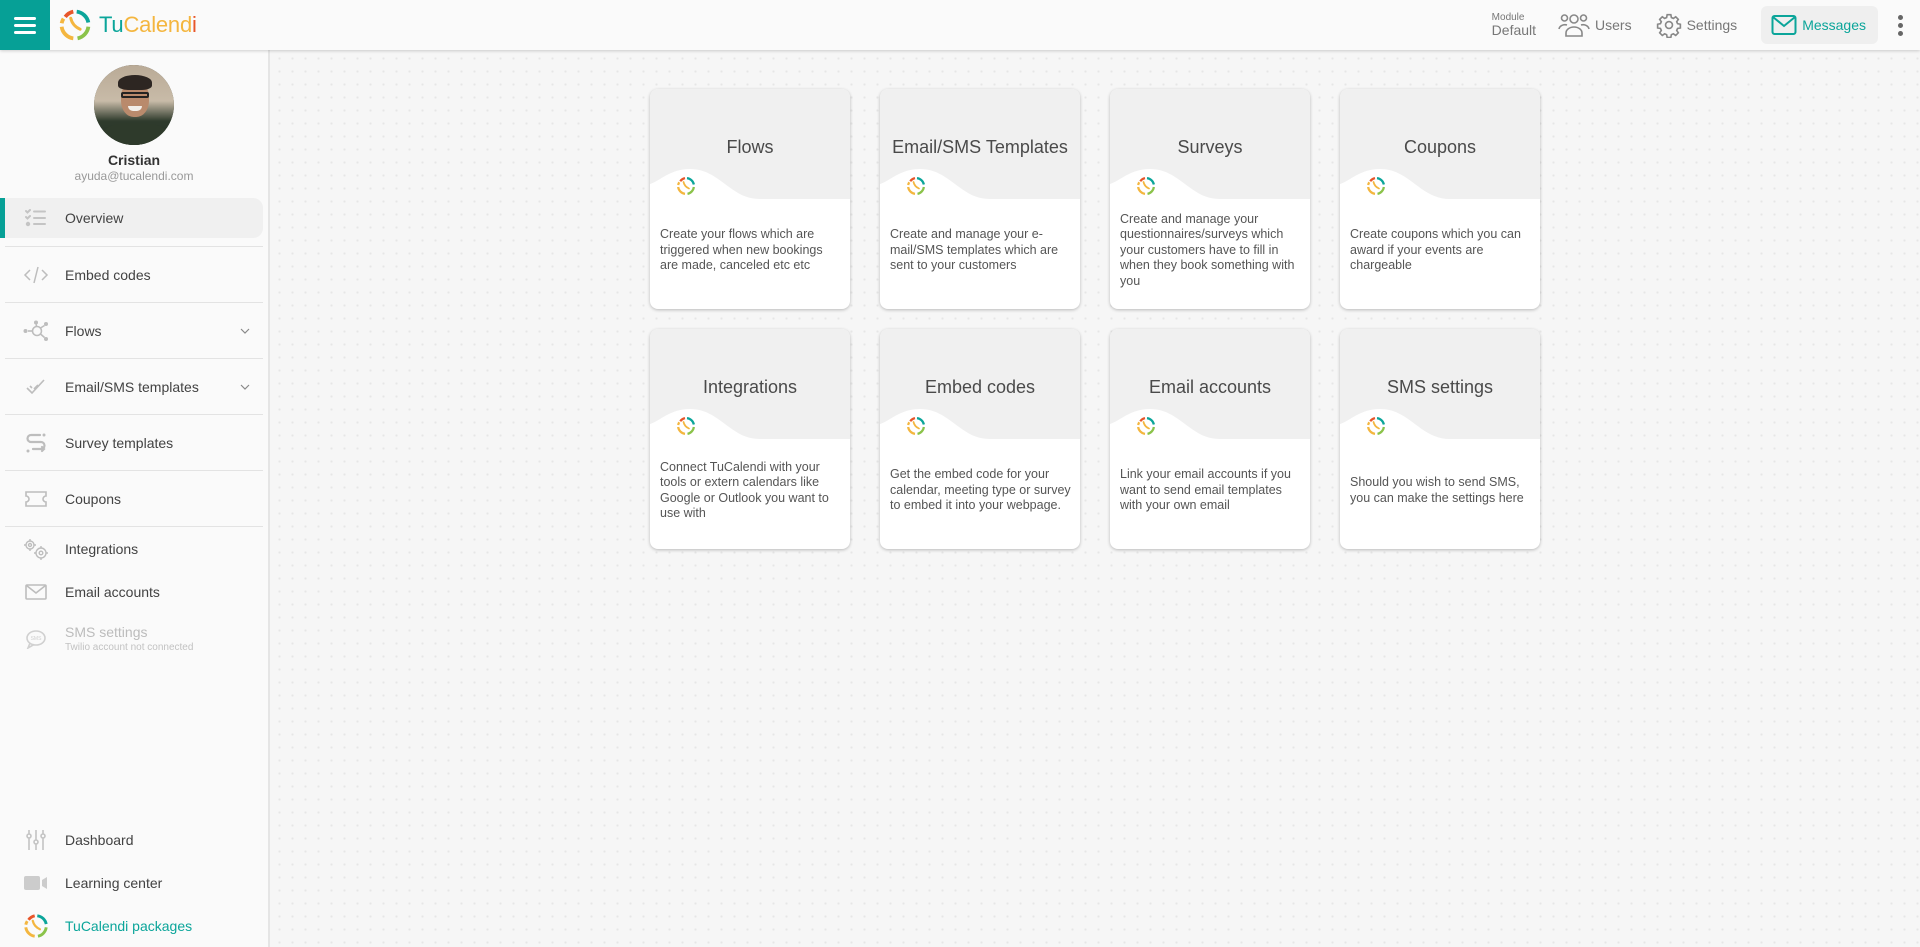 The image size is (1920, 947). I want to click on users-link: Users, so click(1595, 25).